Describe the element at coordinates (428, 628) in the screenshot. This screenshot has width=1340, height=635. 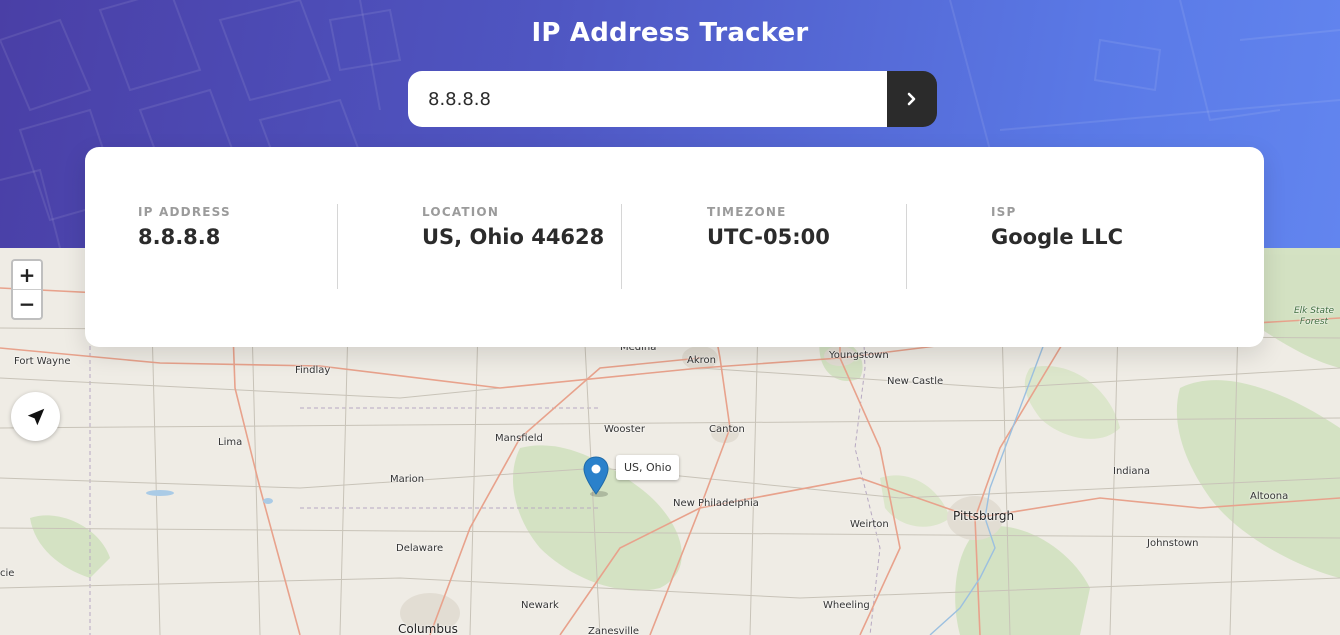
I see `map-label-columbus: Columbus` at that location.